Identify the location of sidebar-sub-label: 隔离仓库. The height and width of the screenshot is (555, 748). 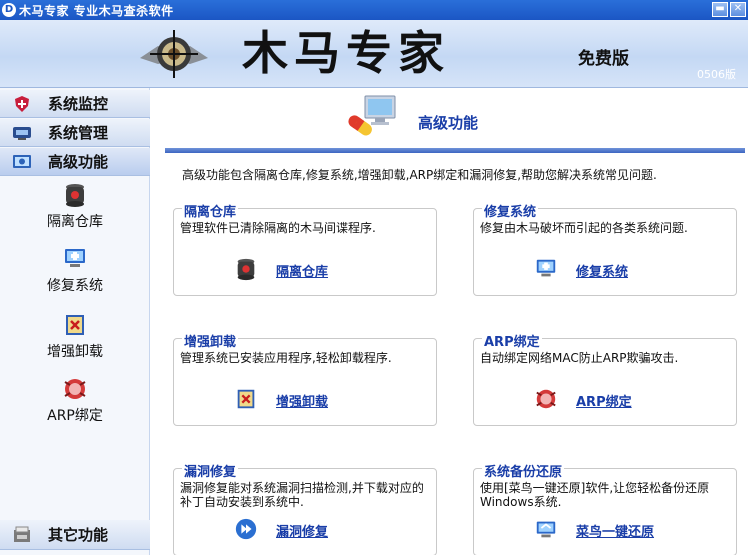
(75, 222).